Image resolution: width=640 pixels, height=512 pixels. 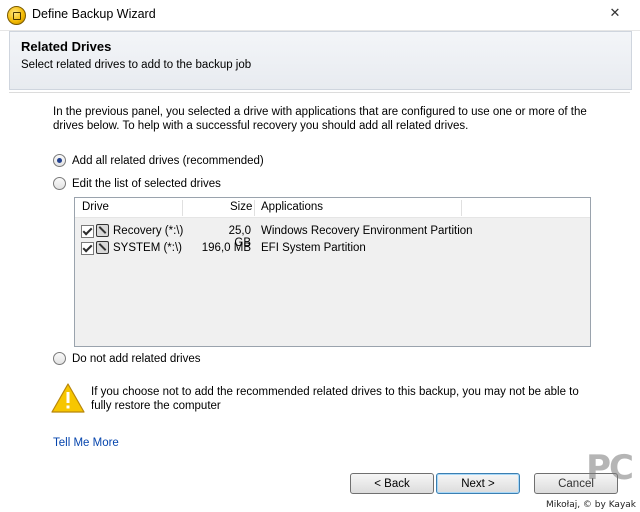 I want to click on window-title: Define Backup Wizard, so click(x=94, y=14).